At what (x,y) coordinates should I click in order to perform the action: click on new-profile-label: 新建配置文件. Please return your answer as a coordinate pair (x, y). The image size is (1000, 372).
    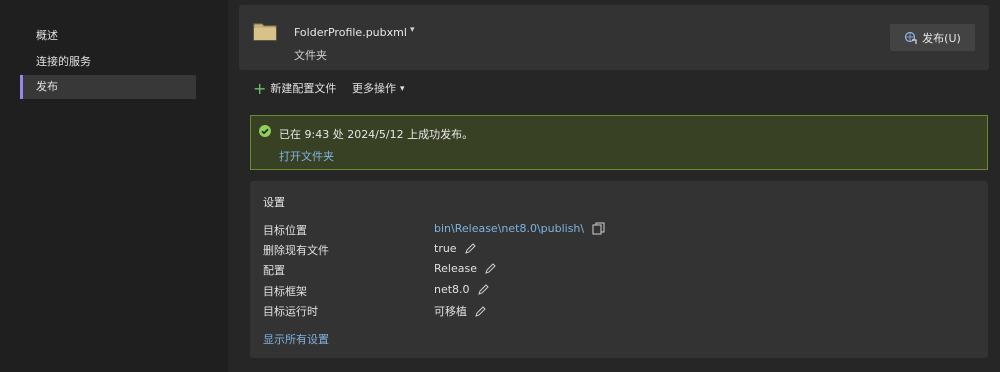
    Looking at the image, I should click on (303, 88).